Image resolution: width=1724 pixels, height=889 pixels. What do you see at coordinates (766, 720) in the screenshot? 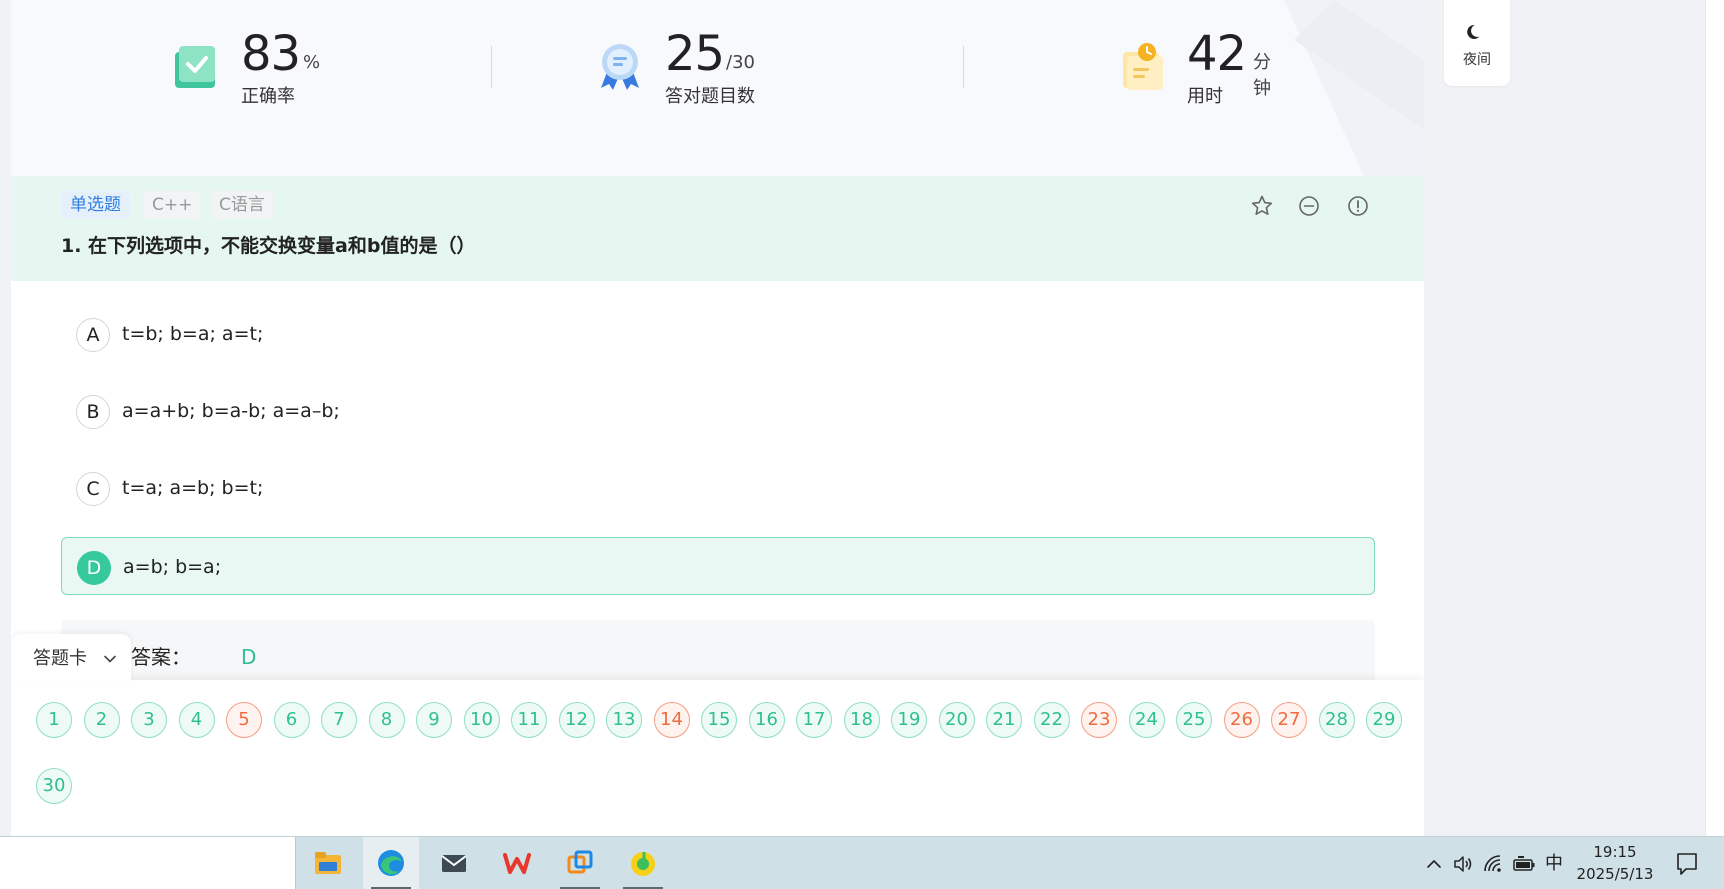
I see `question-number-16: 16` at bounding box center [766, 720].